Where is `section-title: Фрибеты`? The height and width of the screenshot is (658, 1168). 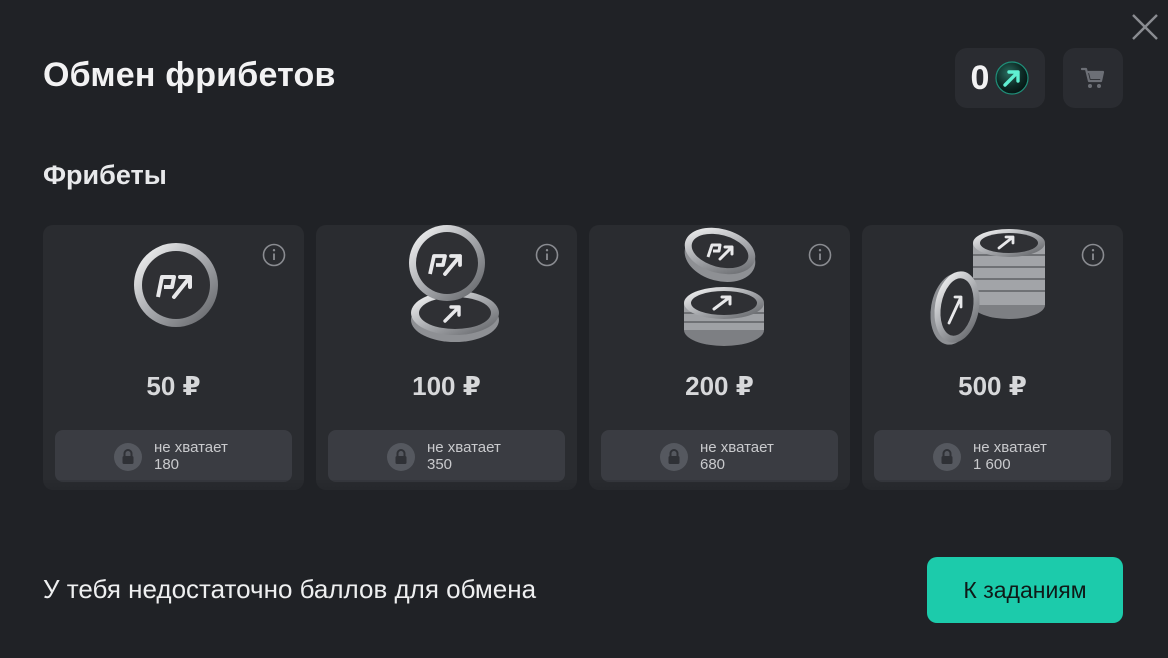 section-title: Фрибеты is located at coordinates (105, 175).